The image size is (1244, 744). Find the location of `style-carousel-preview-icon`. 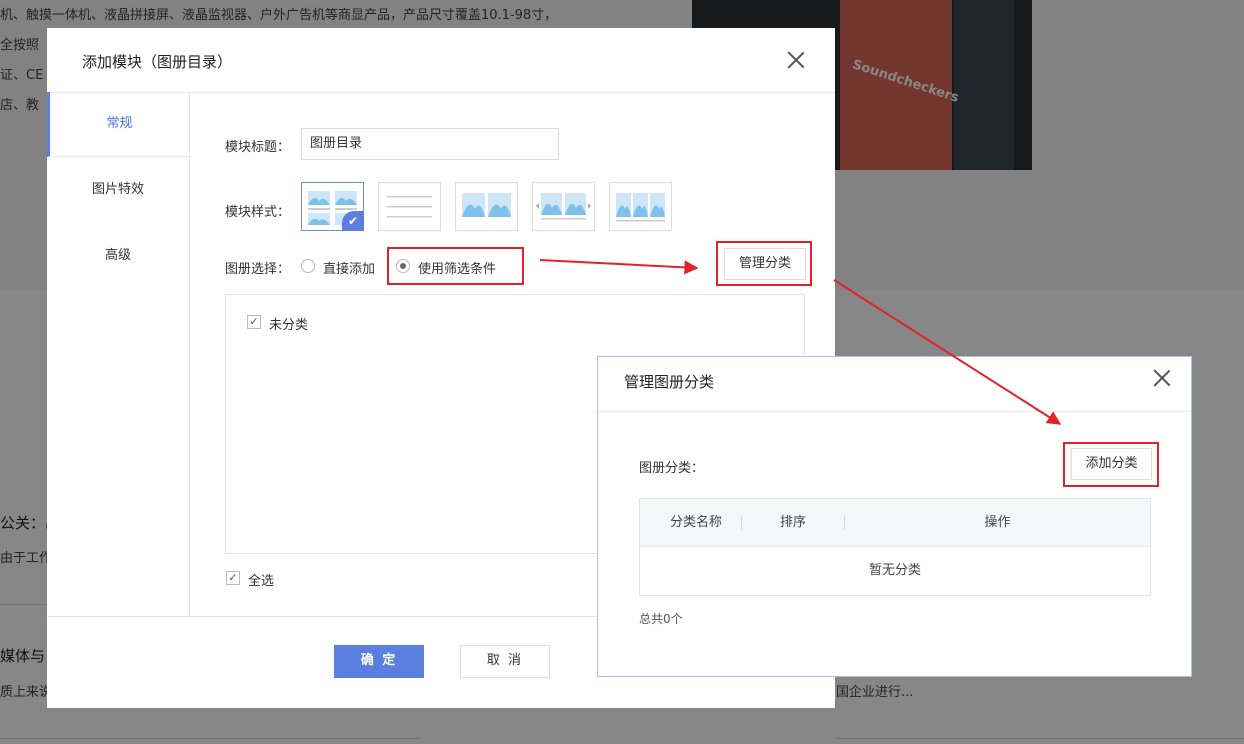

style-carousel-preview-icon is located at coordinates (563, 206).